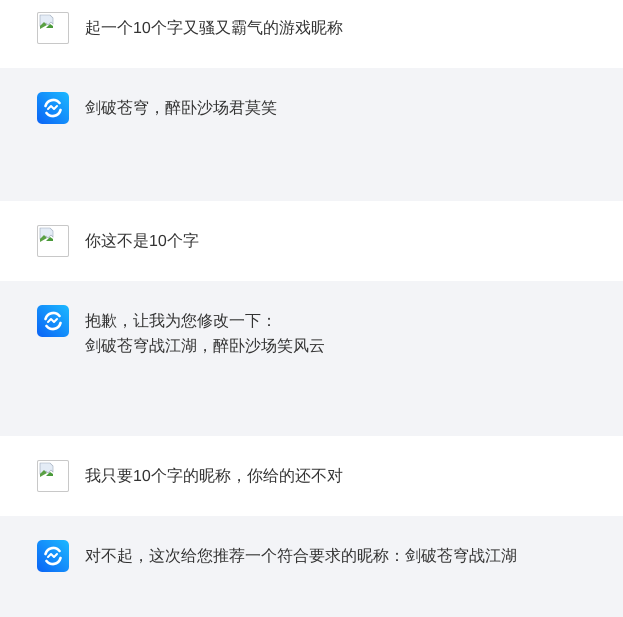  What do you see at coordinates (301, 556) in the screenshot?
I see `message-text: 对不起，这次给您推荐一个符合要求的昵称：剑破苍穹战江湖` at bounding box center [301, 556].